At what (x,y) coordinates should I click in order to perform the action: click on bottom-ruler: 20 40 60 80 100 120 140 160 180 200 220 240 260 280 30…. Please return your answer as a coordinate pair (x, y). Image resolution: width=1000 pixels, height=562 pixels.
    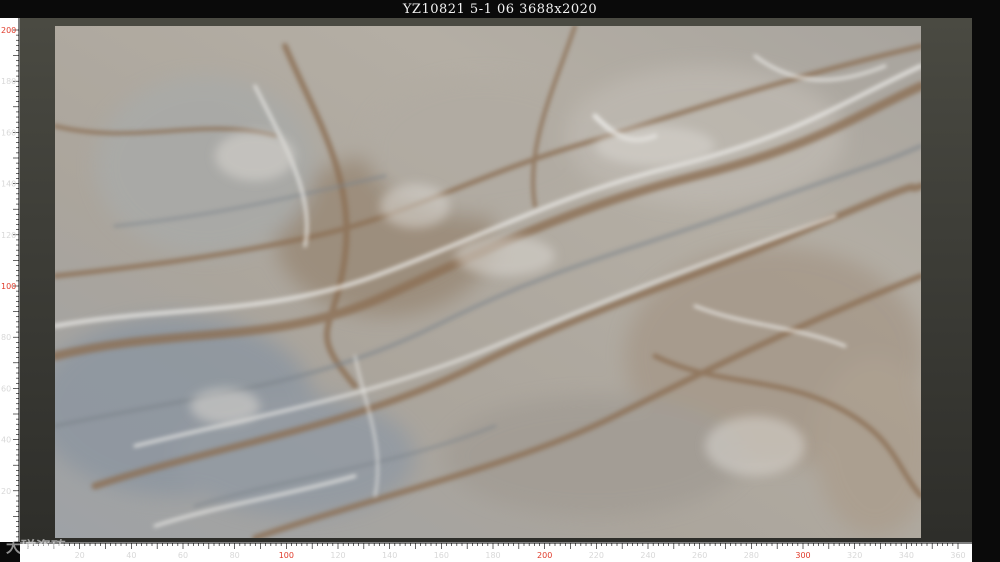
    Looking at the image, I should click on (496, 552).